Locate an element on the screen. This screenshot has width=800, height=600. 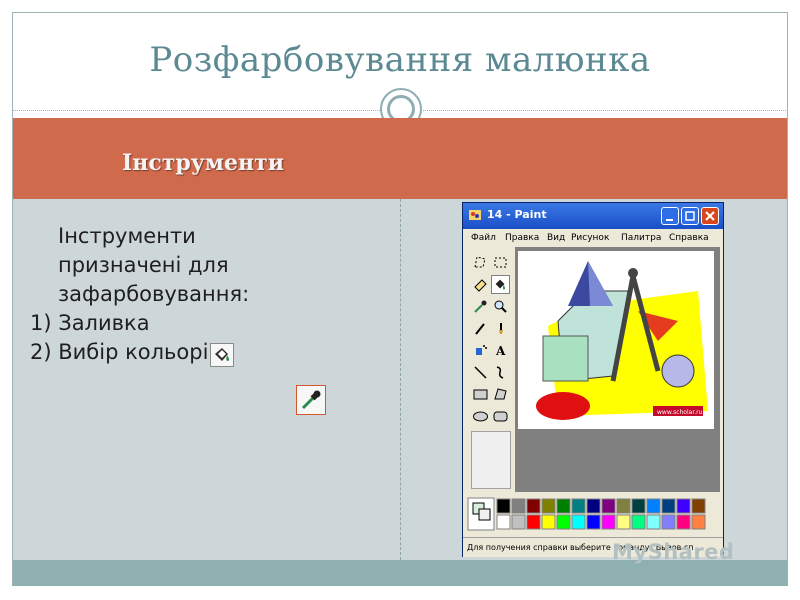
minimize-button is located at coordinates (670, 216).